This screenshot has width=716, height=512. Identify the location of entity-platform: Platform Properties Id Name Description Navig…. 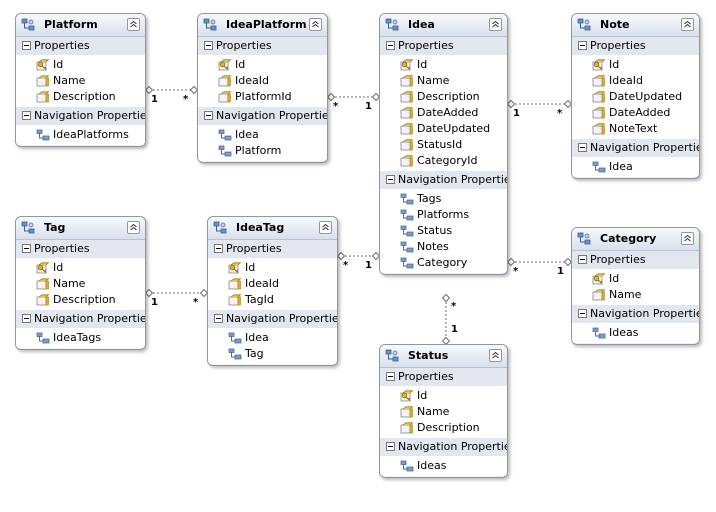
(80, 80).